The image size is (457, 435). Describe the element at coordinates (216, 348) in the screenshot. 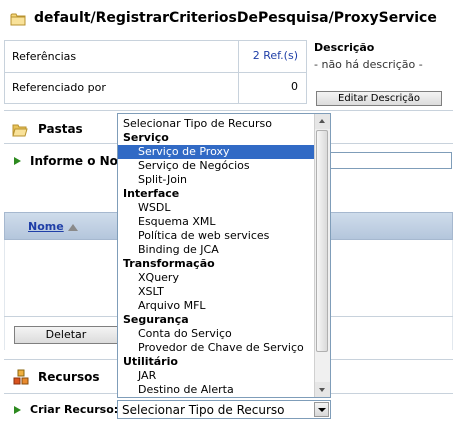

I see `dropdown-option: Provedor de Chave de Serviço` at that location.